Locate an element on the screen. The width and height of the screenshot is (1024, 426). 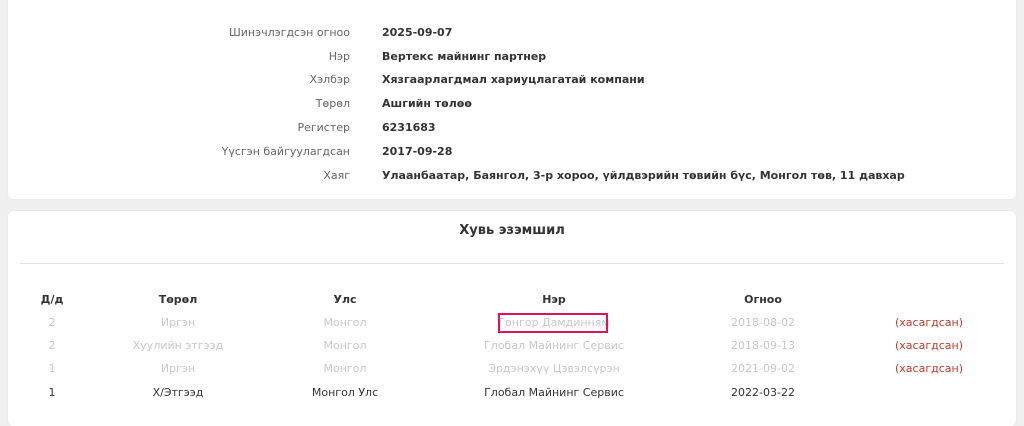
info-row-updated-date: Шинэчлэгдсэн огноо 2025-09-07 is located at coordinates (512, 33).